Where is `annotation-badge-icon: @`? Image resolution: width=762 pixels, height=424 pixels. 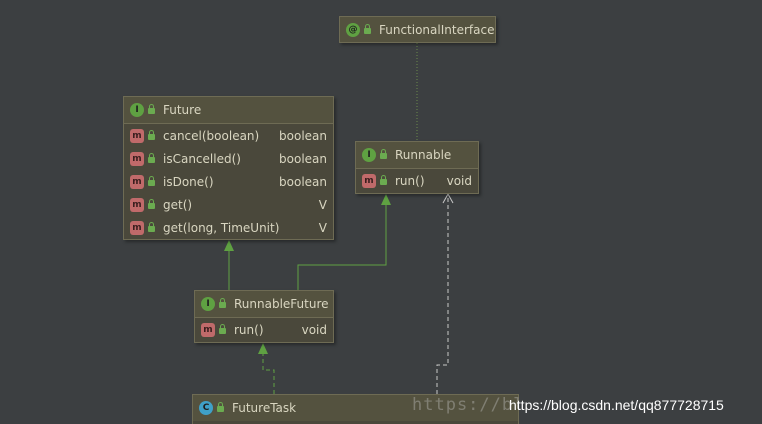
annotation-badge-icon: @ is located at coordinates (353, 29).